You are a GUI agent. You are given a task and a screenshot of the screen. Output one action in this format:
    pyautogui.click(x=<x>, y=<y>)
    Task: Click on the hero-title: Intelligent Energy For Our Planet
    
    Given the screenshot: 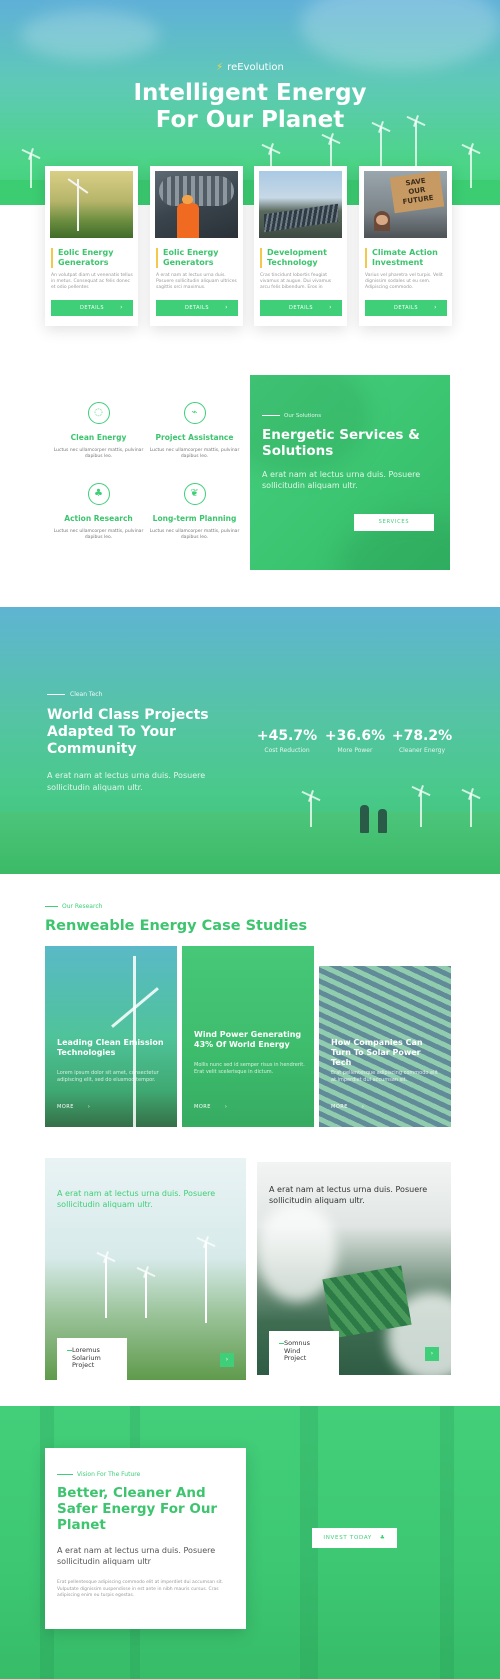 What is the action you would take?
    pyautogui.click(x=250, y=107)
    